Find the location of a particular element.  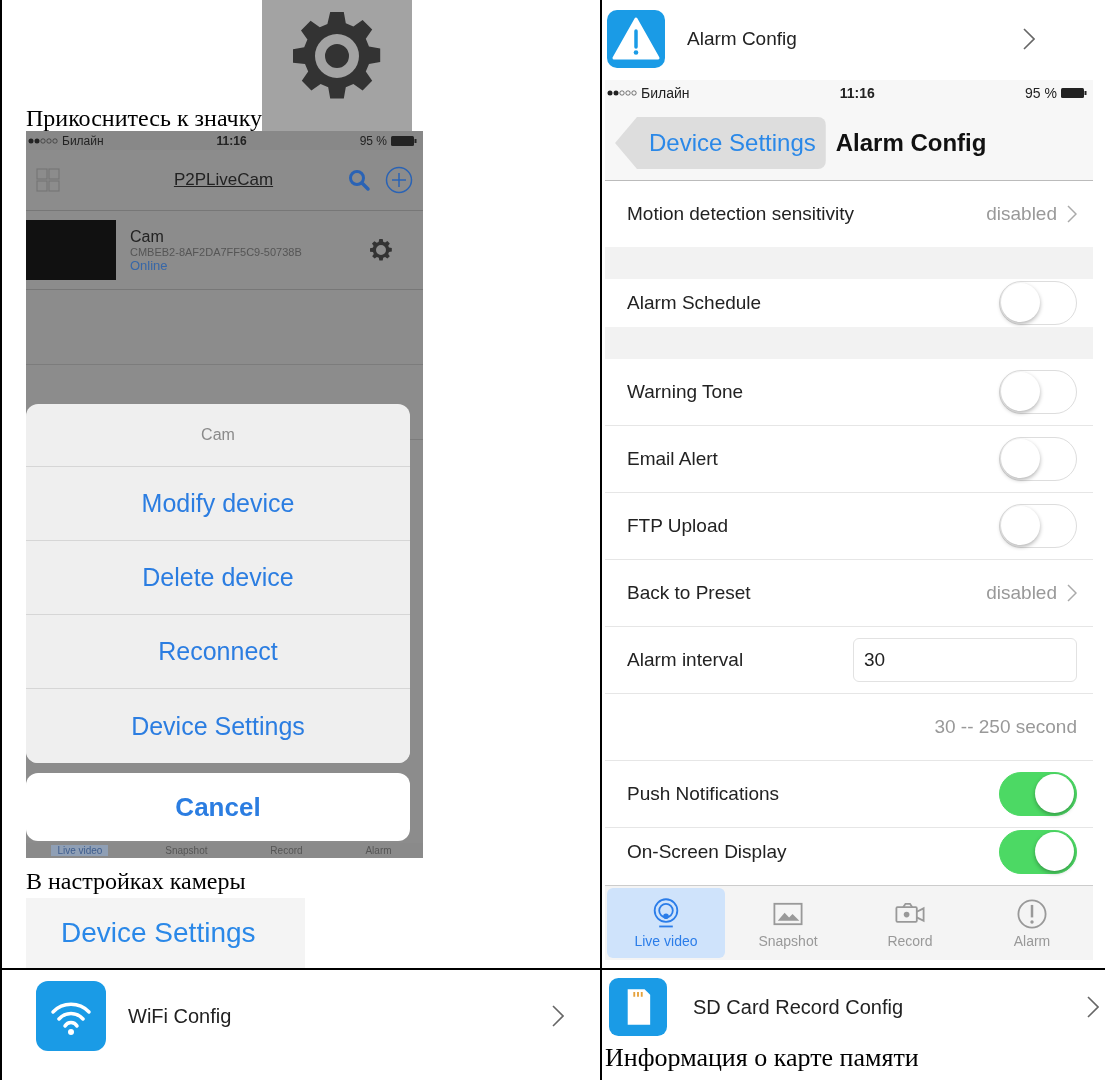

menu-item: Alarm Config is located at coordinates (855, 40).